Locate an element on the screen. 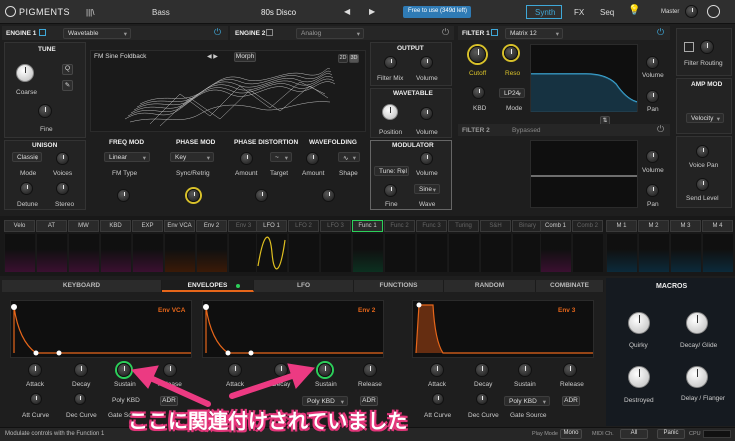  annotation-arrows is located at coordinates (223, 385).